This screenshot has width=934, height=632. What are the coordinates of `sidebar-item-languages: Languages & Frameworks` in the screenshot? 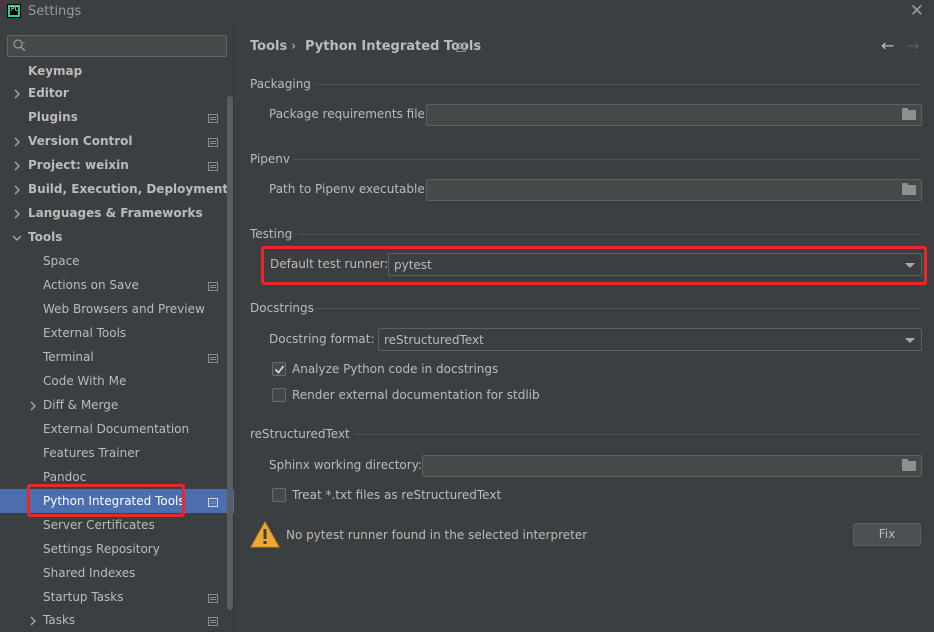 It's located at (113, 214).